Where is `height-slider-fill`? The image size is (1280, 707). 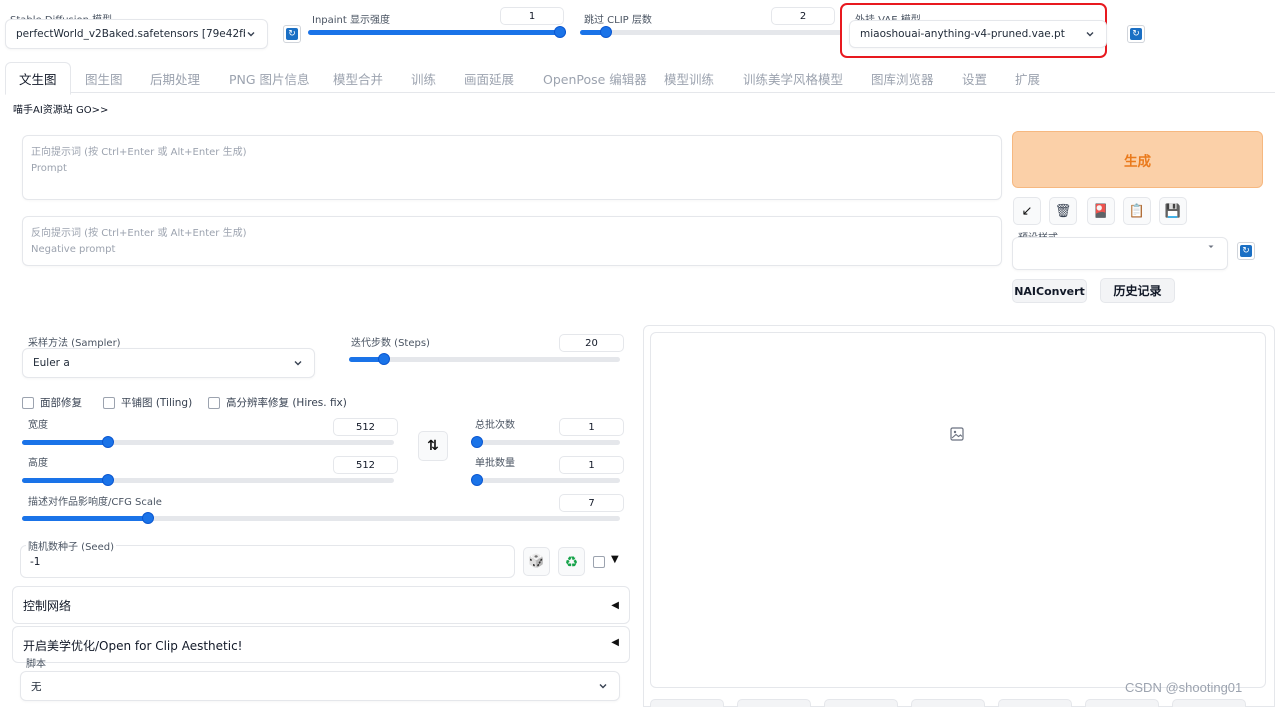
height-slider-fill is located at coordinates (65, 480).